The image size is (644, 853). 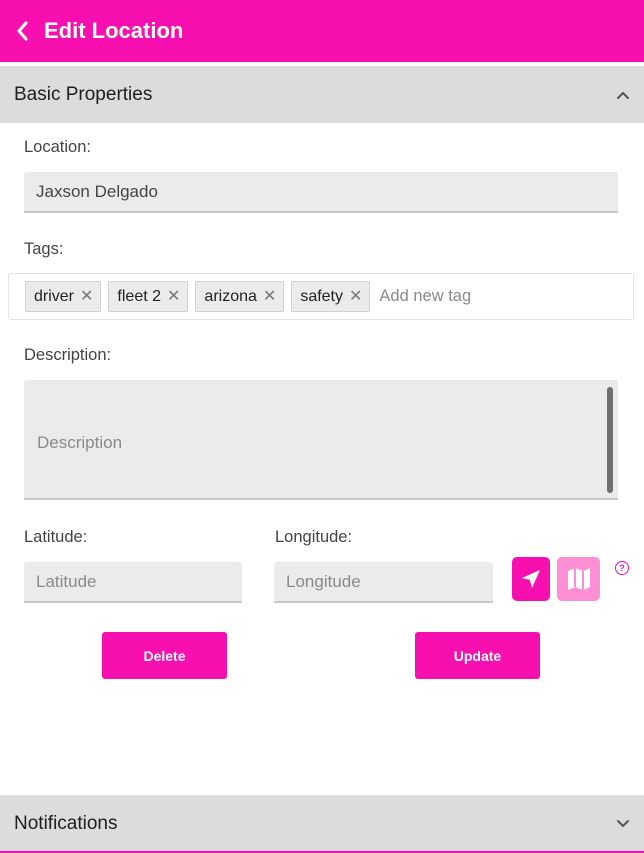 What do you see at coordinates (322, 94) in the screenshot?
I see `basic-properties-header: Basic Properties` at bounding box center [322, 94].